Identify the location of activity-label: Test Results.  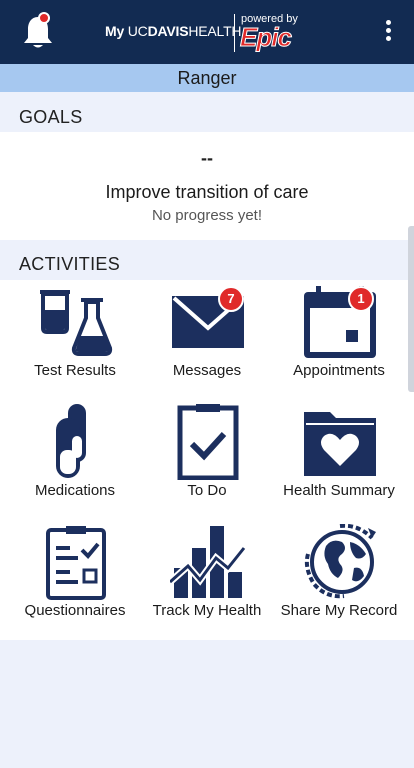
(75, 370).